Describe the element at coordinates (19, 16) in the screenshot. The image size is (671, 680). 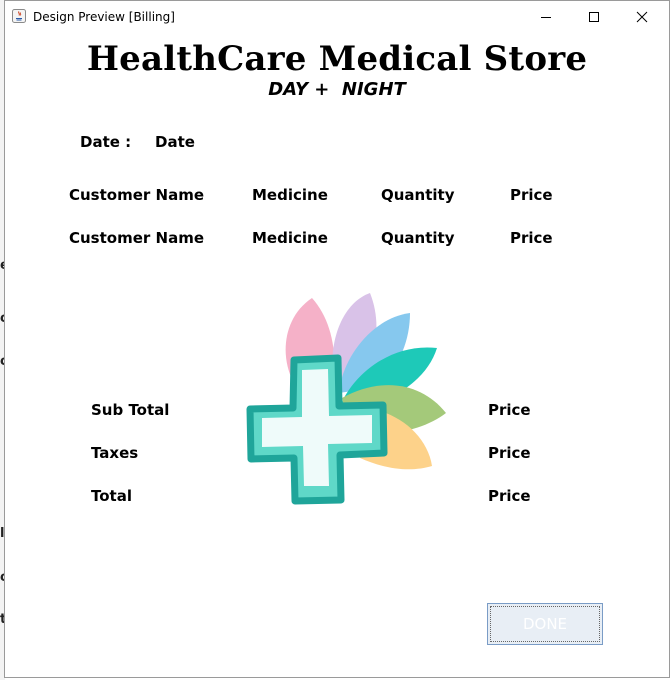
I see `java-app-icon` at that location.